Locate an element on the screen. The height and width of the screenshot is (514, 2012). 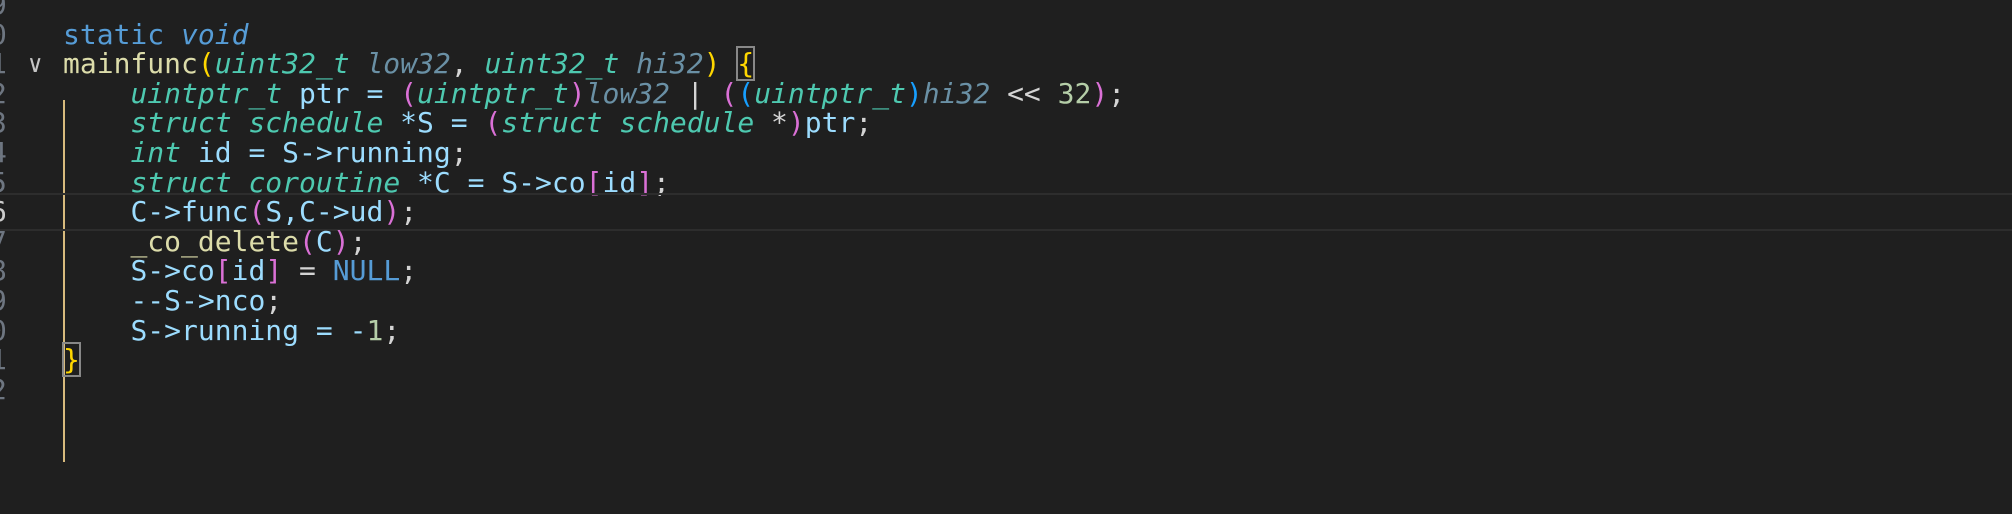
code-line: 2 is located at coordinates (1006, 390).